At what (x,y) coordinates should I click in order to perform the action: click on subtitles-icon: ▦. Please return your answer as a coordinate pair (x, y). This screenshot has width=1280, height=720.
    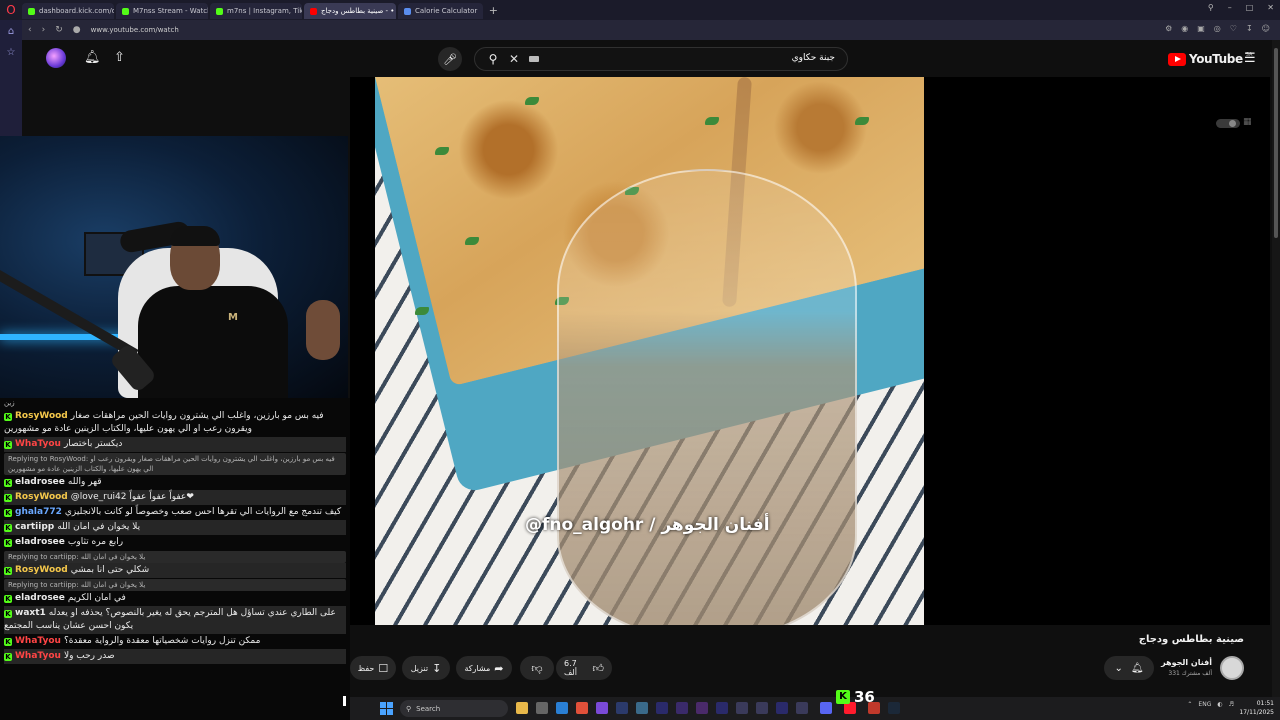
    Looking at the image, I should click on (1247, 122).